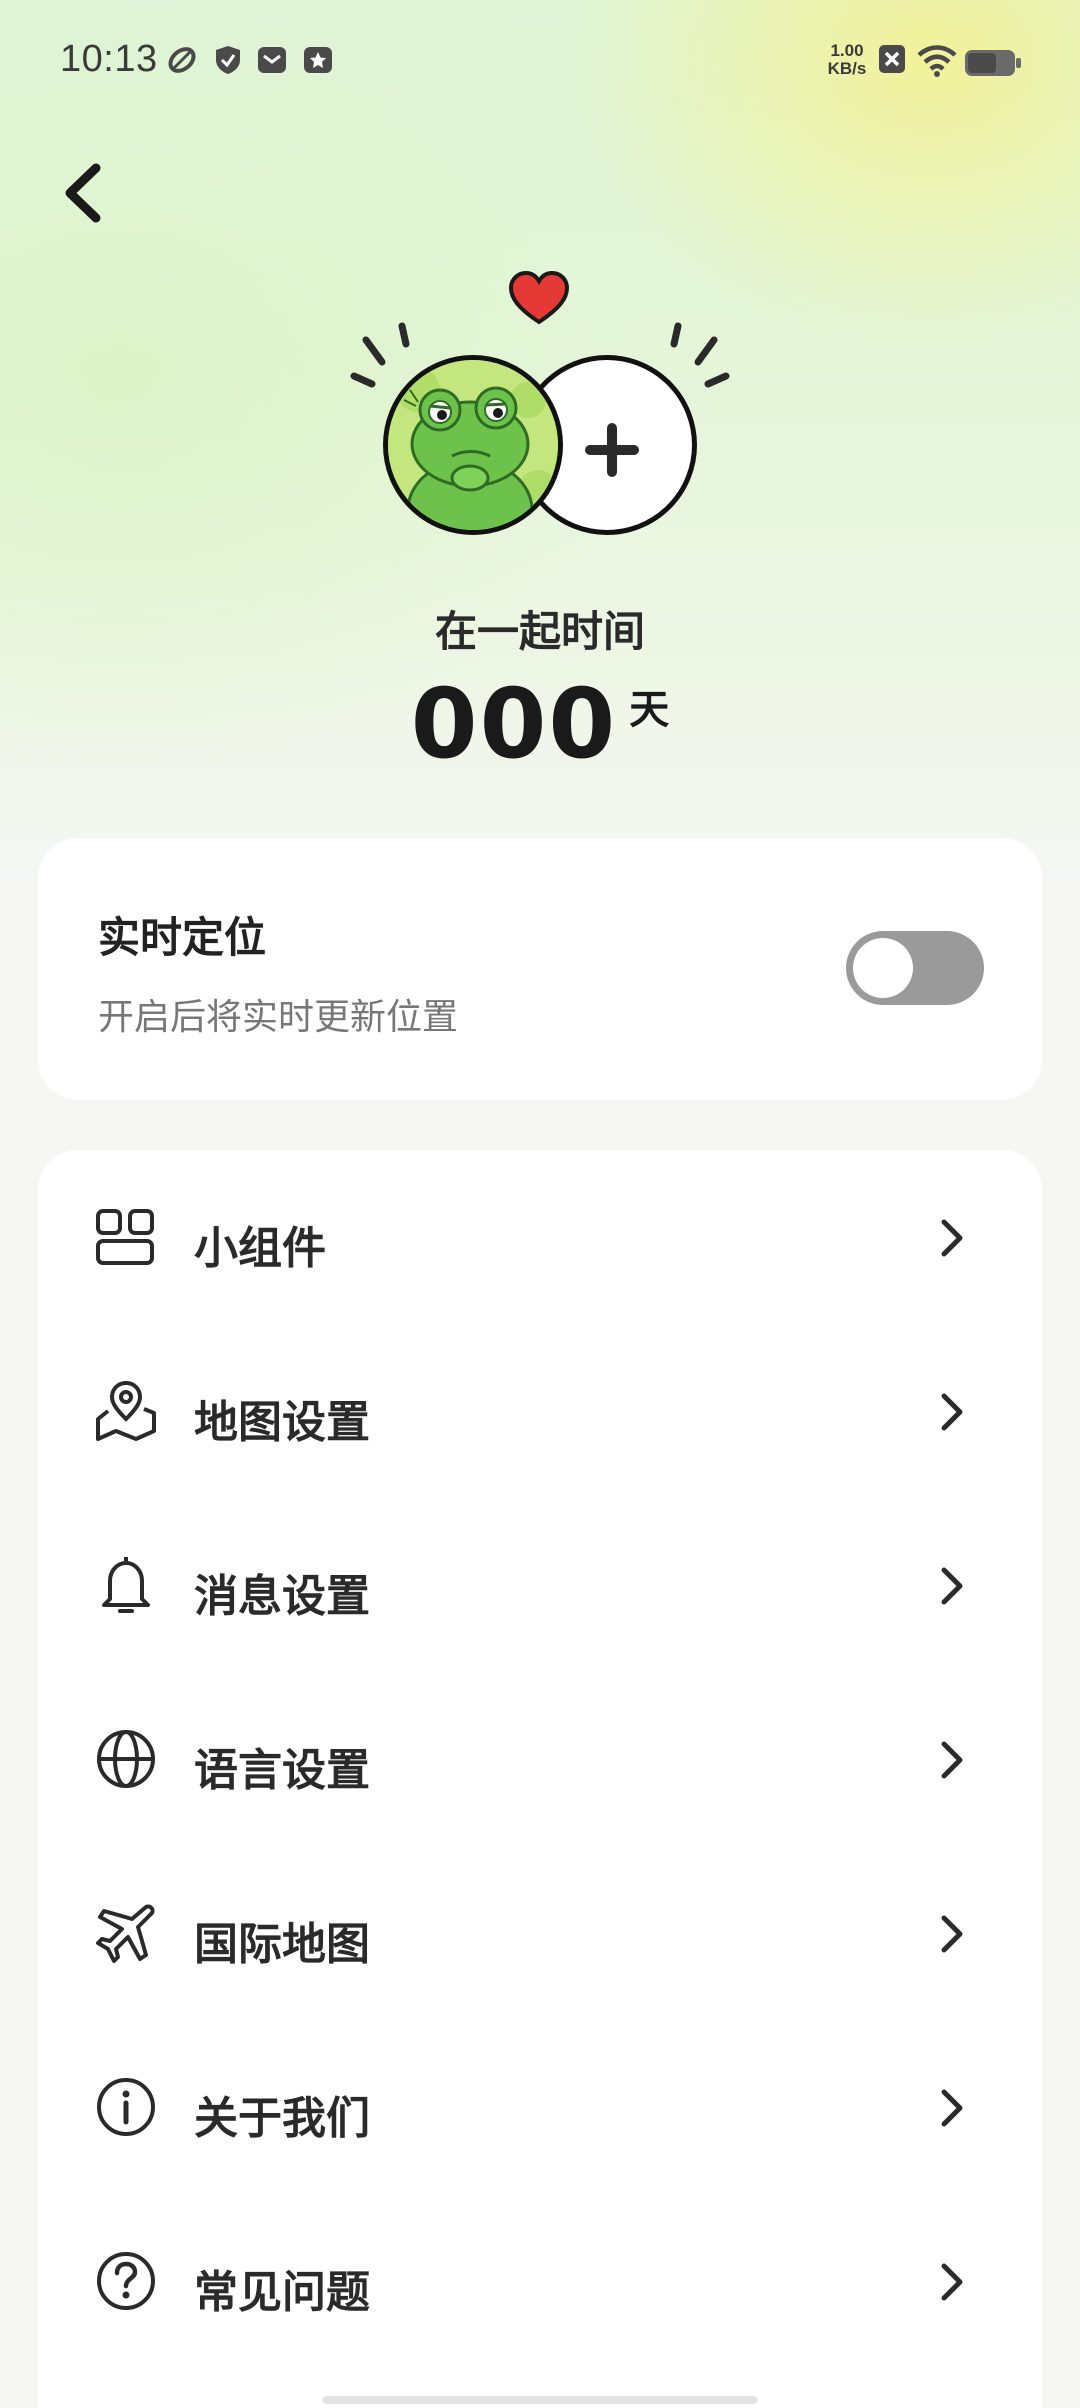 The image size is (1080, 2408). I want to click on sim-off-icon, so click(892, 59).